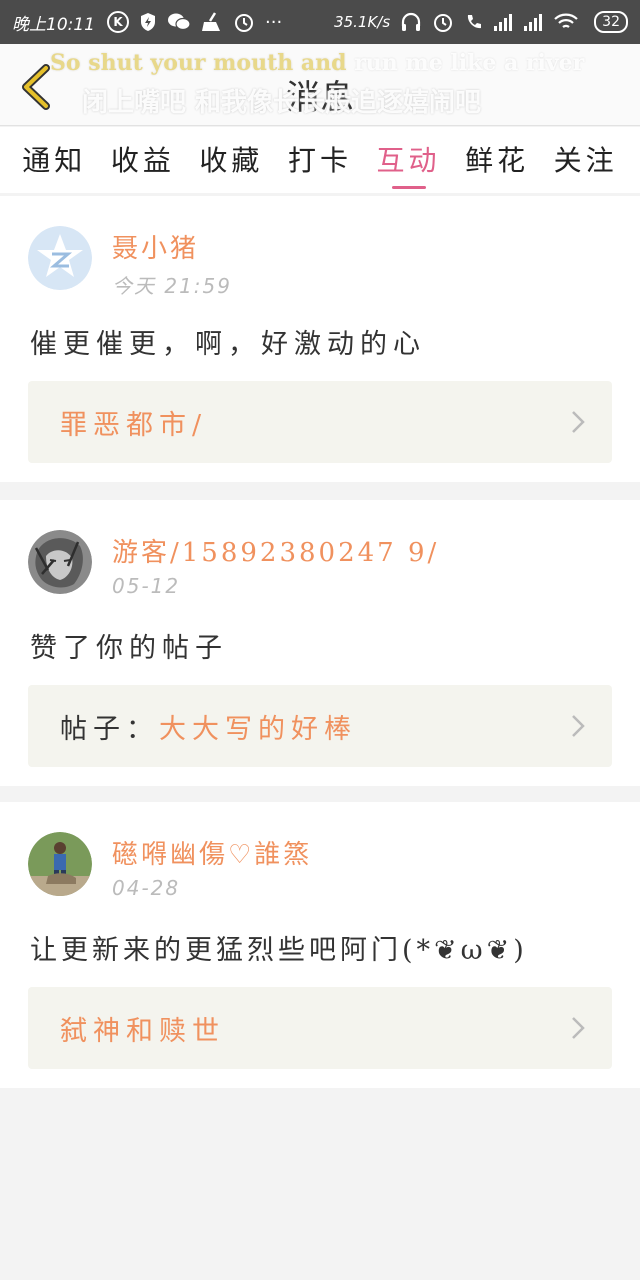  I want to click on tab-earnings: 收益, so click(143, 160).